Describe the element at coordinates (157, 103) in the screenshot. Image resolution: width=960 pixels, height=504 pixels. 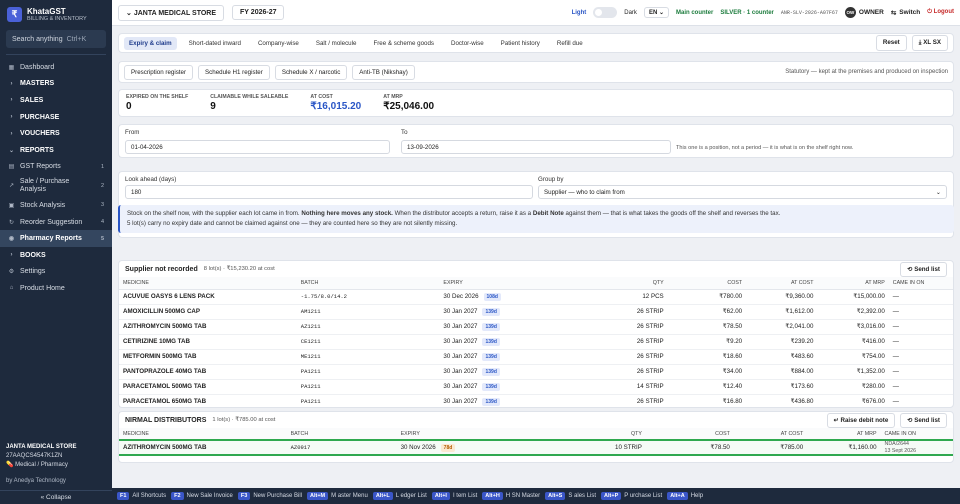
I see `stat-expired-on-the-shelf: EXPIRED ON THE SHELF 0` at that location.